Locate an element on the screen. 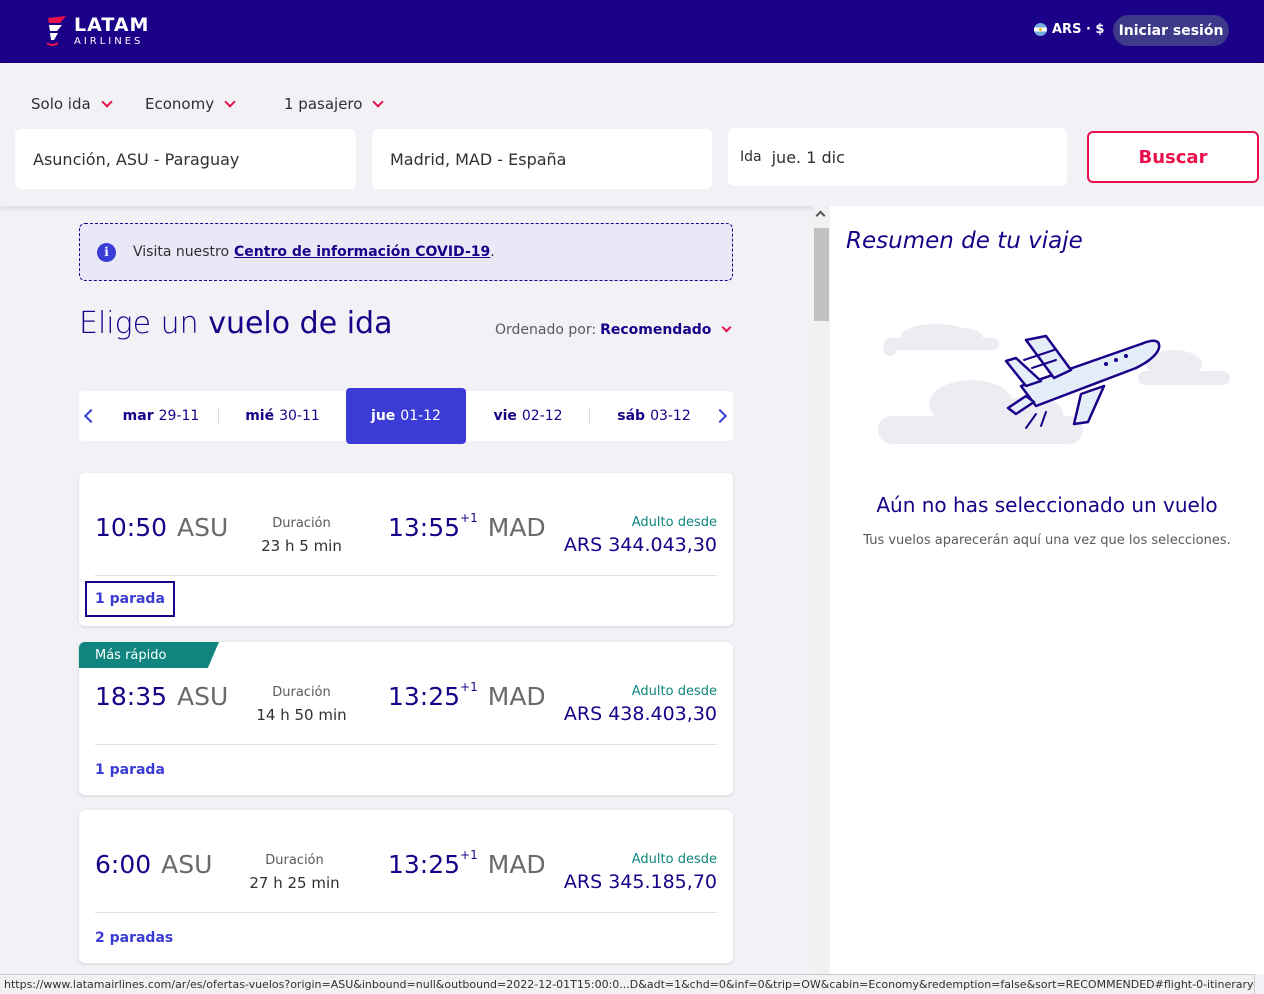 The width and height of the screenshot is (1264, 994). price: Adulto desde ARS 344.043,30 is located at coordinates (640, 535).